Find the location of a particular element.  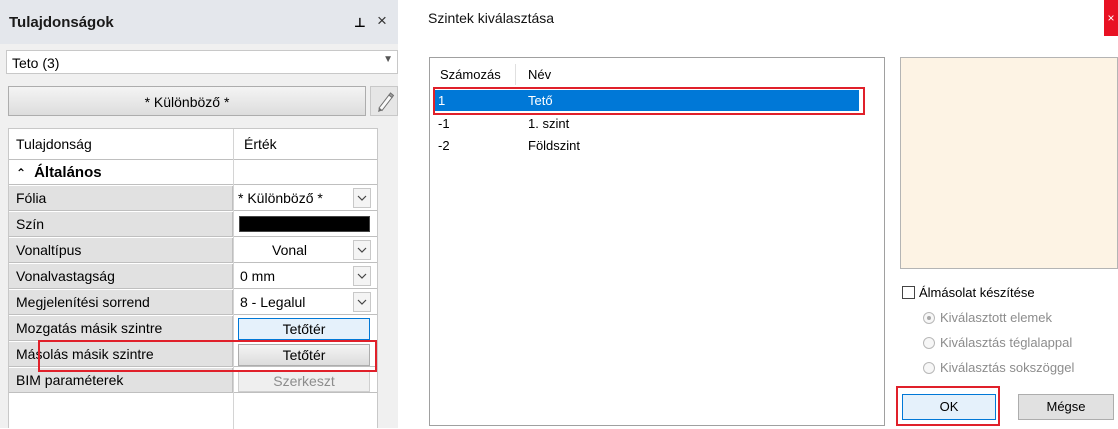

row-value: 8 - Legalul is located at coordinates (305, 302).